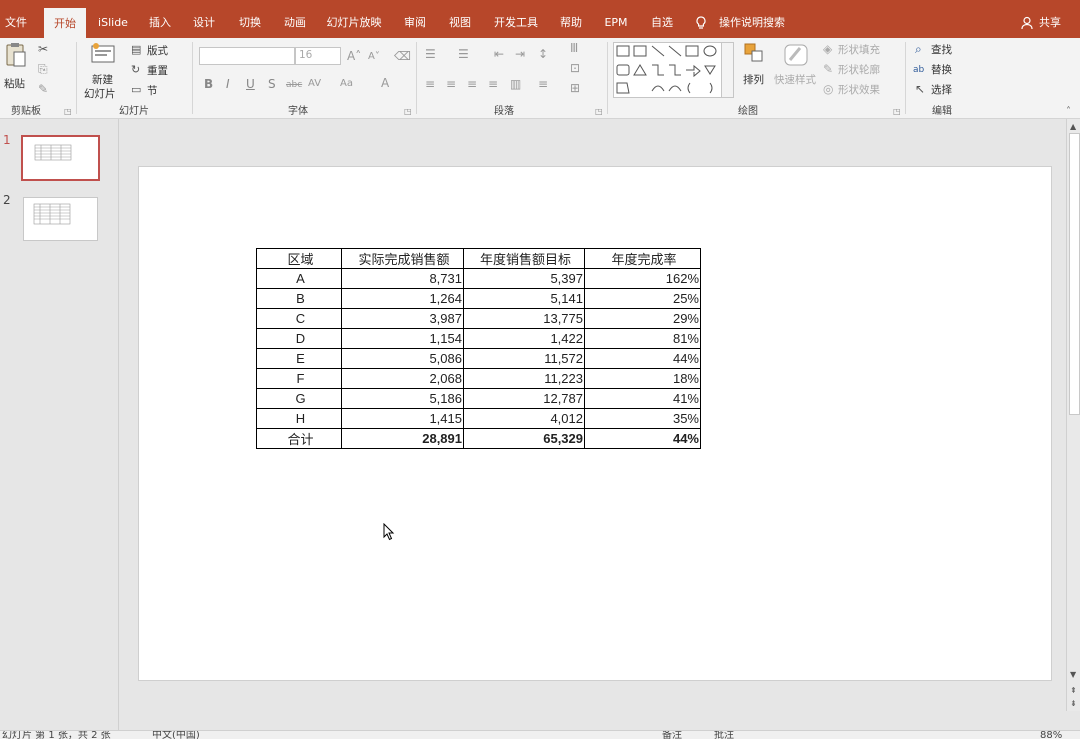 The width and height of the screenshot is (1080, 739). I want to click on table-cell: 35%, so click(642, 418).